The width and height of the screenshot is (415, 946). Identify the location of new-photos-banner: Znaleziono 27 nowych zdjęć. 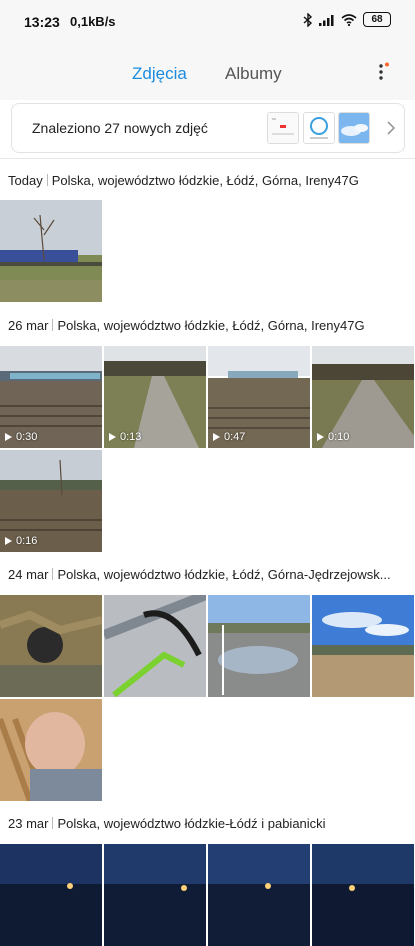
(208, 128).